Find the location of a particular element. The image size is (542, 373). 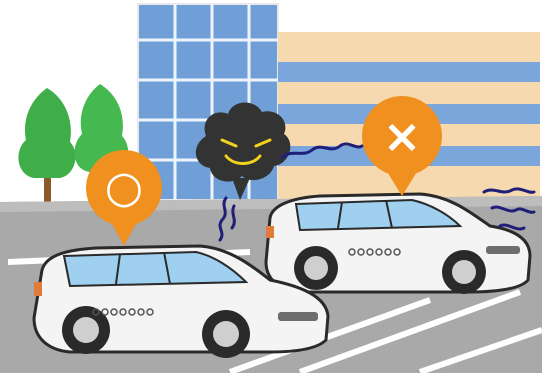

tree-left is located at coordinates (47, 133).